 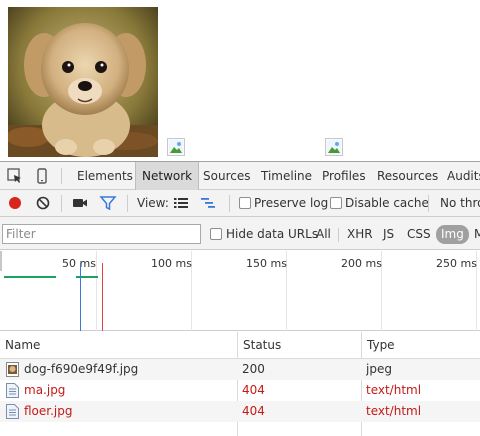 What do you see at coordinates (407, 176) in the screenshot?
I see `tab-resources: Resources` at bounding box center [407, 176].